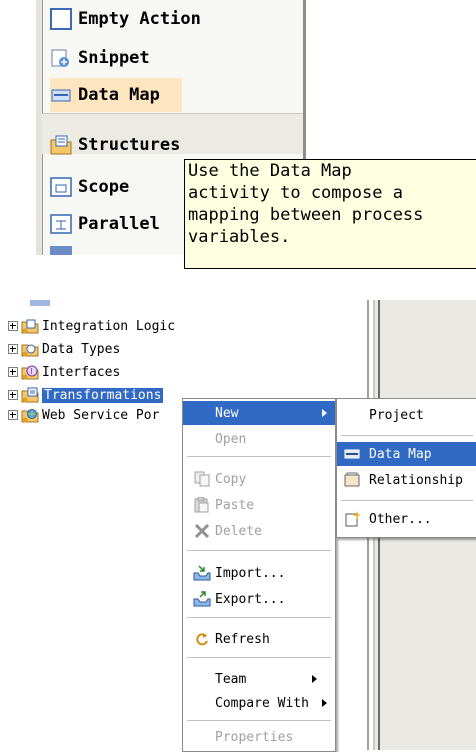  Describe the element at coordinates (202, 573) in the screenshot. I see `import-icon` at that location.